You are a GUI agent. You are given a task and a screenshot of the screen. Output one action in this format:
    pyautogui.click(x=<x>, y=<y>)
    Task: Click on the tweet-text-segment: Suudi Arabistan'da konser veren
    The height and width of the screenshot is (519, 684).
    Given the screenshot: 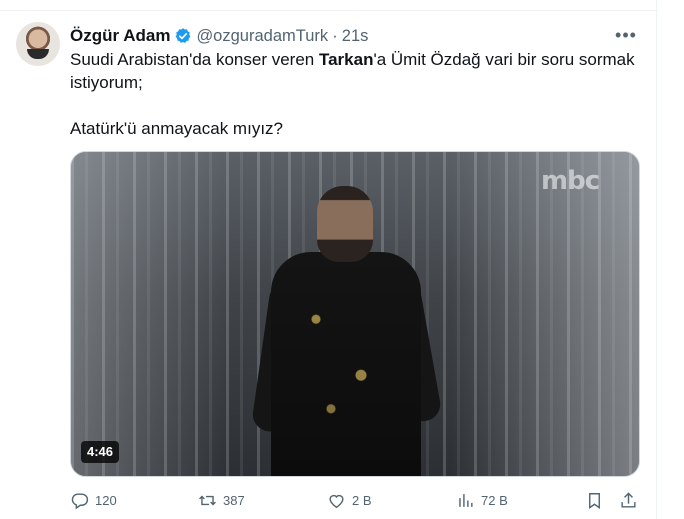 What is the action you would take?
    pyautogui.click(x=194, y=59)
    